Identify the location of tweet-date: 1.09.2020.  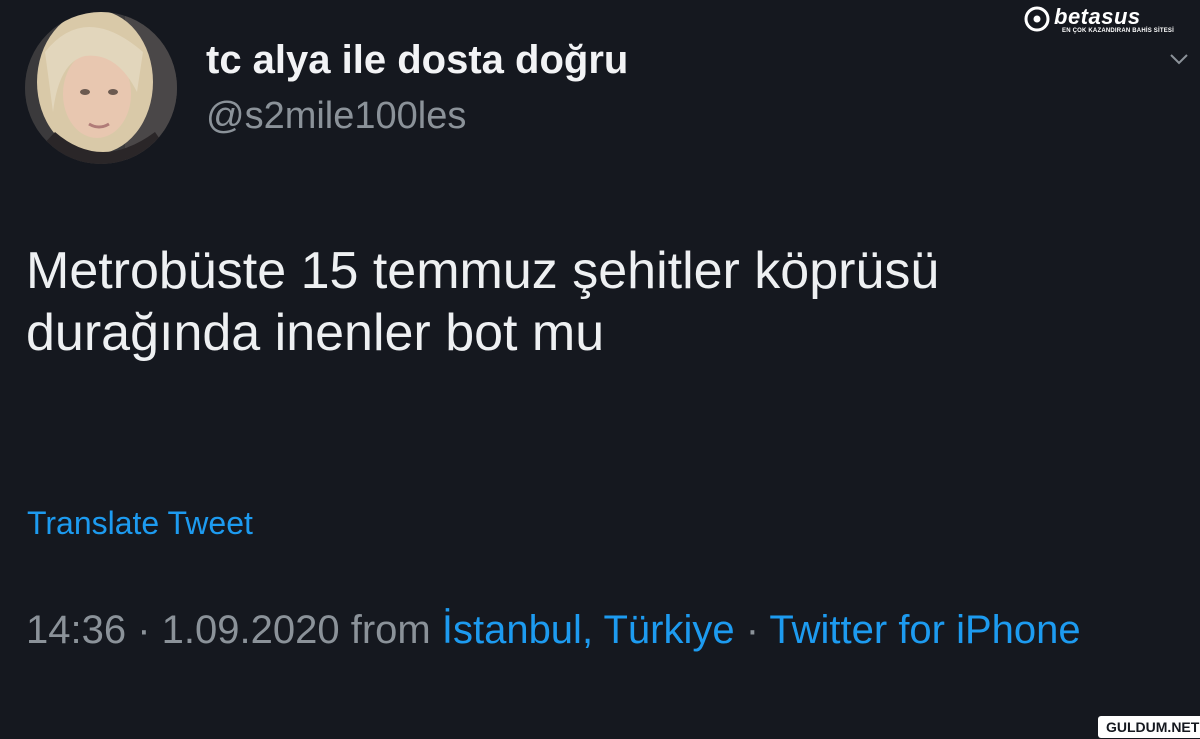
(251, 630).